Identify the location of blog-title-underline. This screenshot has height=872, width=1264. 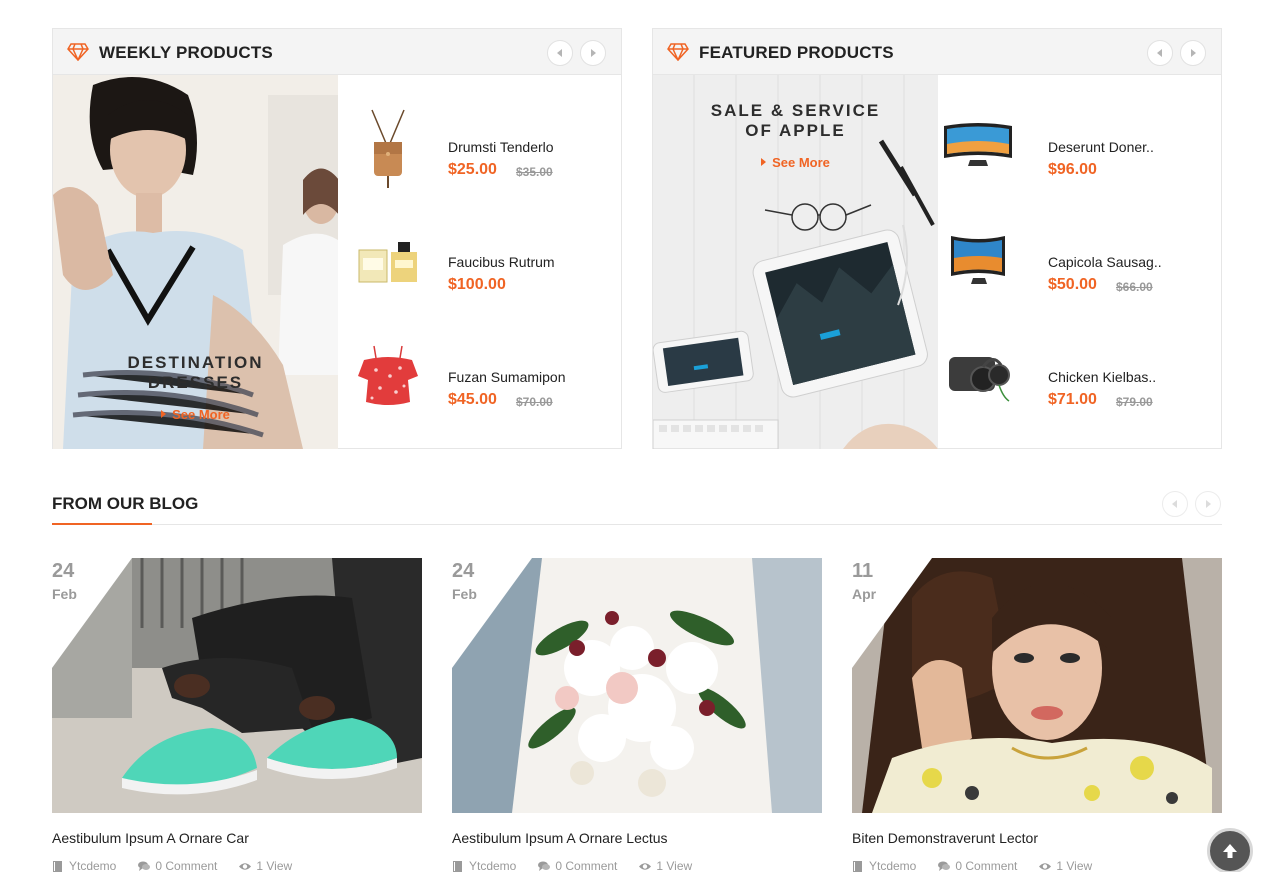
(102, 524).